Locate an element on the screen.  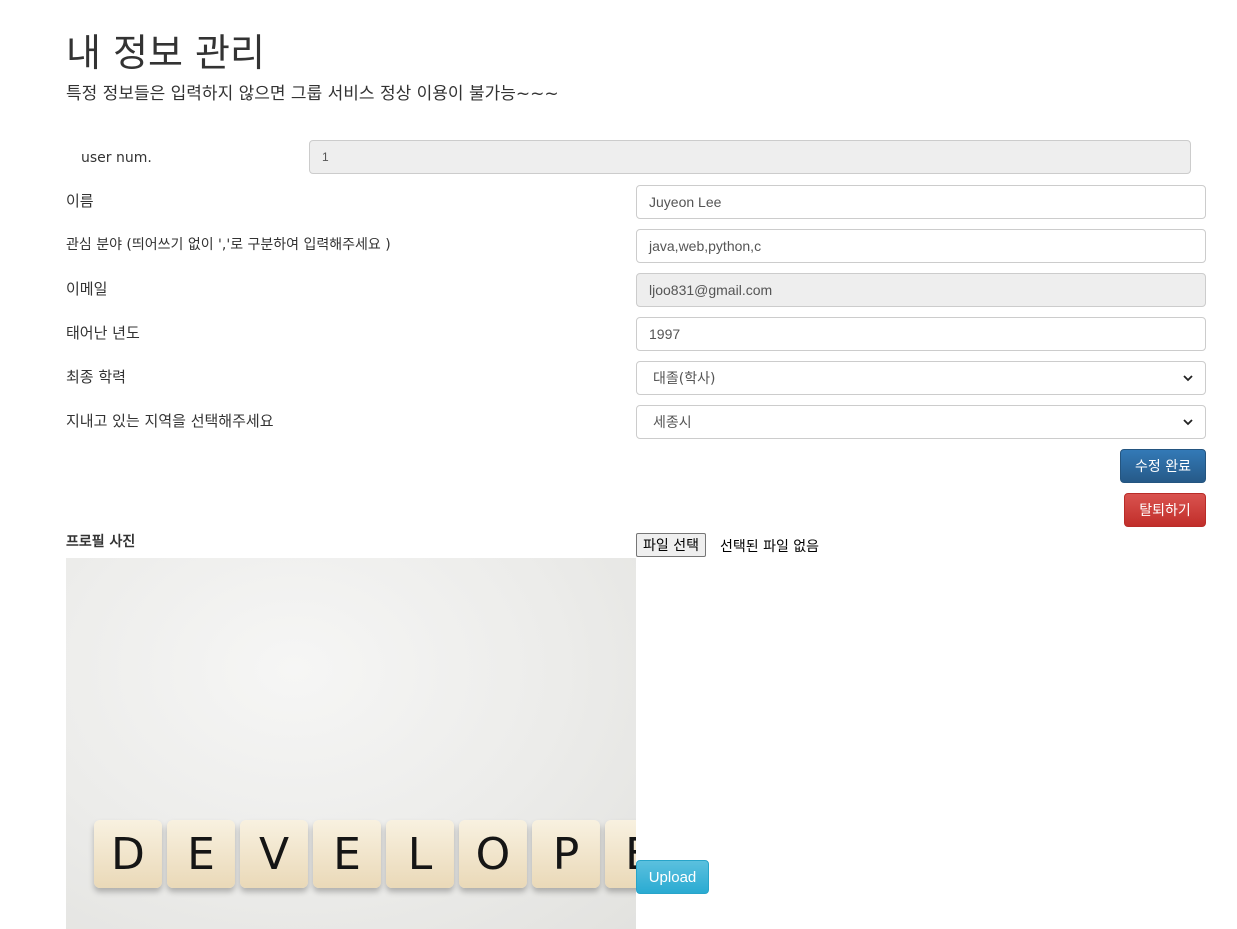
birth-year-field: 1997 is located at coordinates (921, 334).